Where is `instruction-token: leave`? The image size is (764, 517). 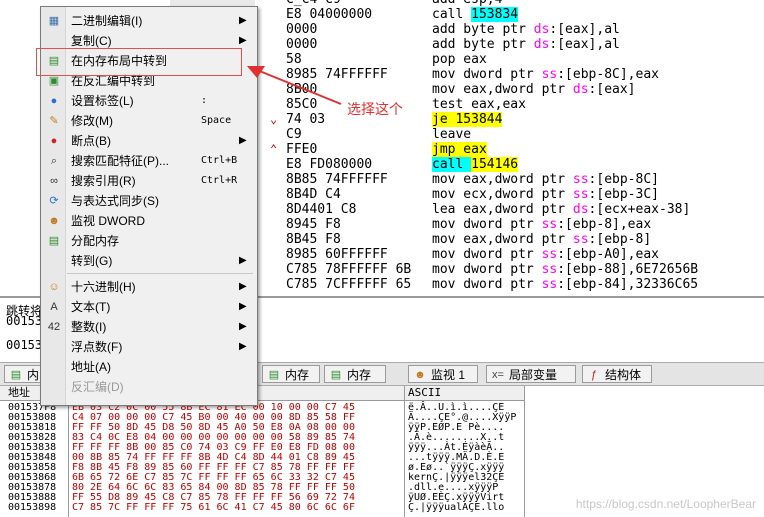
instruction-token: leave is located at coordinates (452, 134).